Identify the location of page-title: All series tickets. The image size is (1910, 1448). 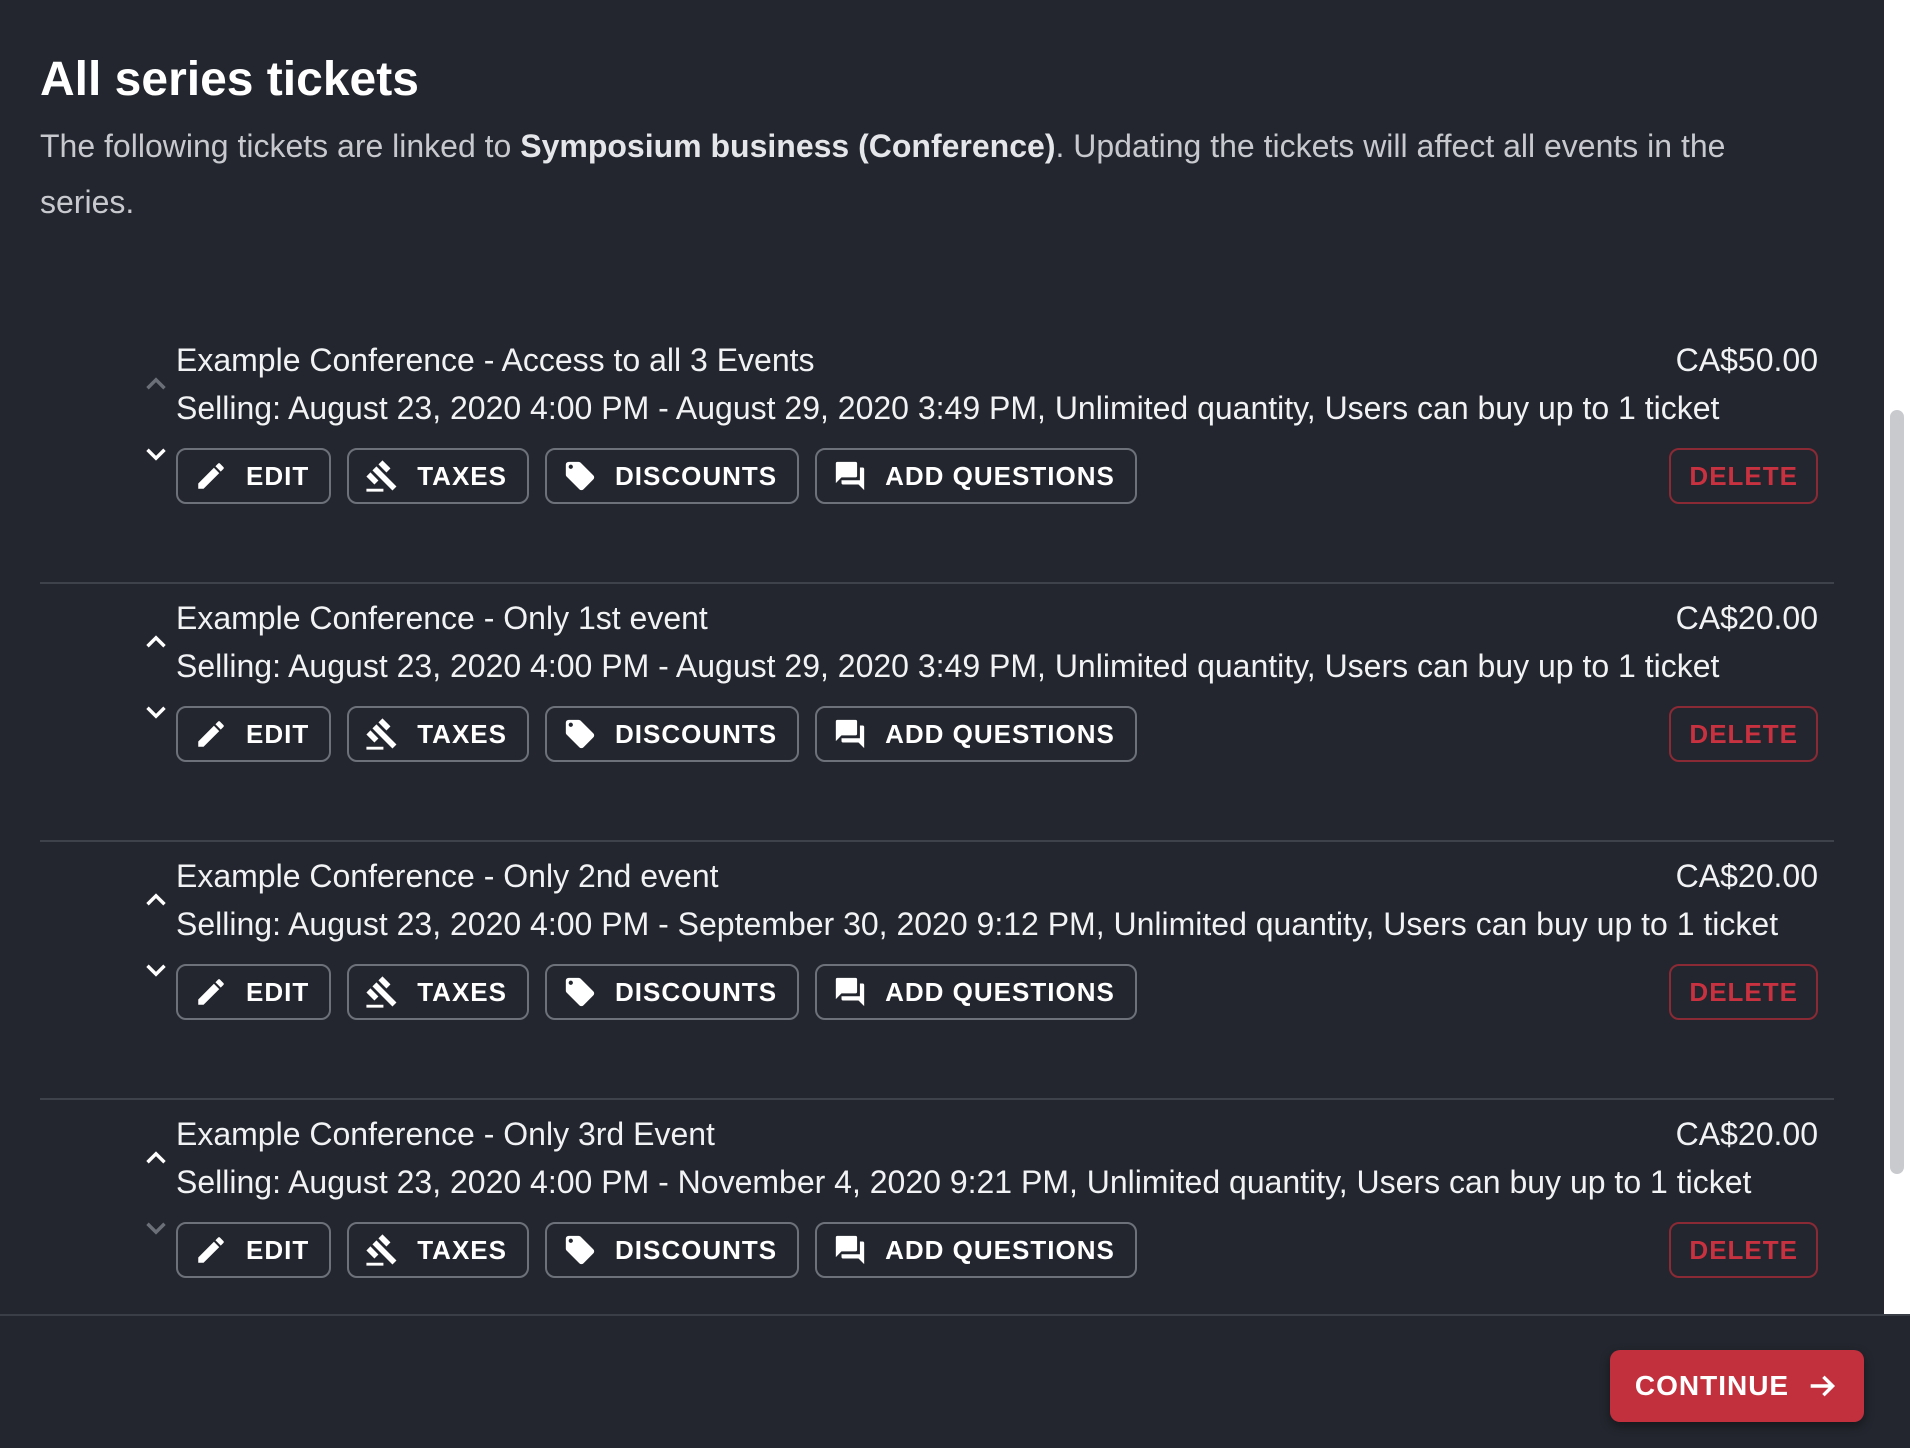
(229, 79).